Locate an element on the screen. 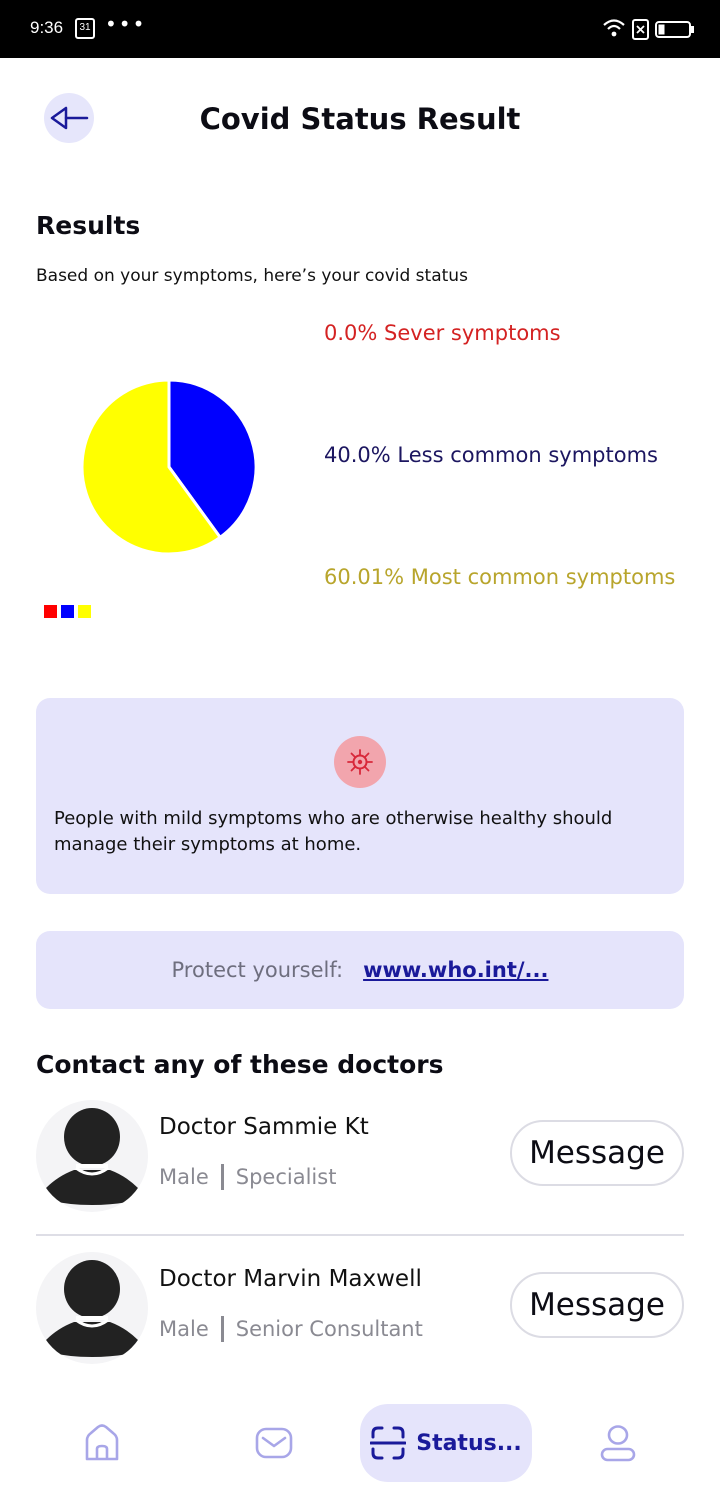 This screenshot has height=1500, width=720. mail-icon is located at coordinates (274, 1443).